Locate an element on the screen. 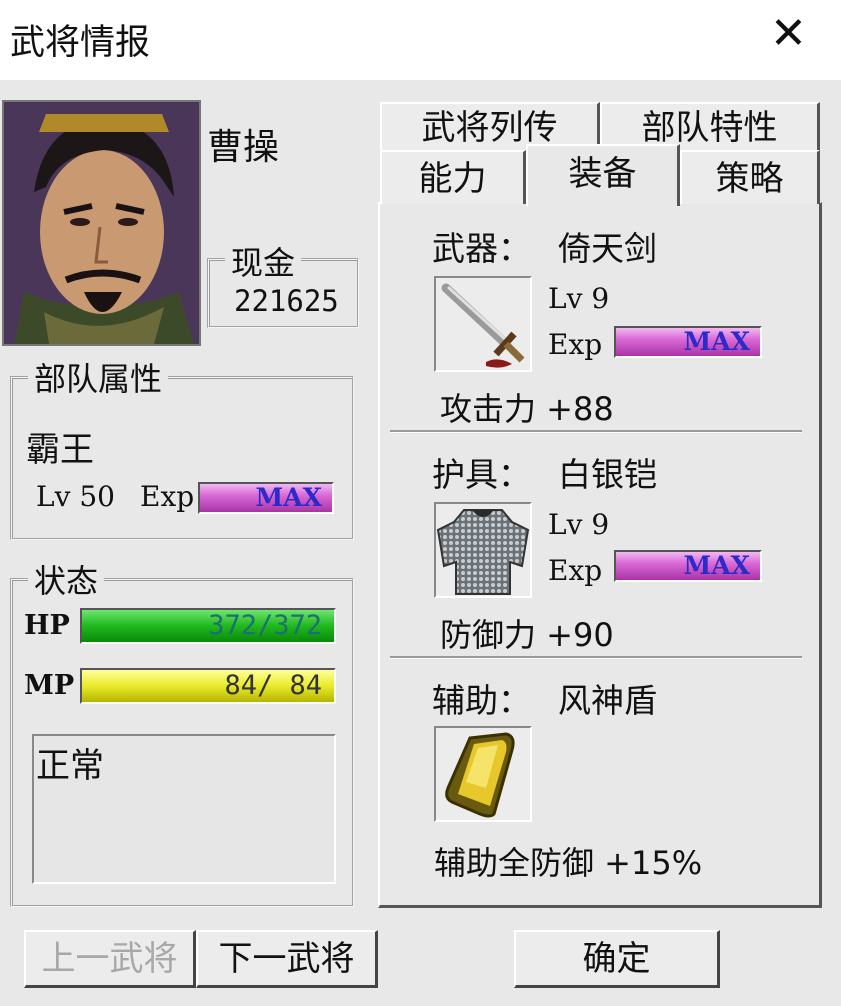 This screenshot has height=1006, width=841. weapon-name: 倚天剑 is located at coordinates (607, 248).